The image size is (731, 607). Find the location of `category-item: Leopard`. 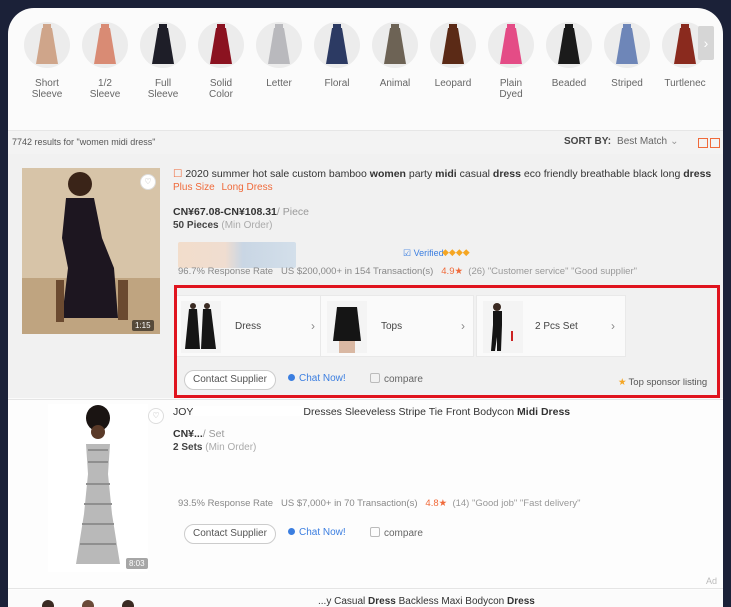

category-item: Leopard is located at coordinates (453, 55).